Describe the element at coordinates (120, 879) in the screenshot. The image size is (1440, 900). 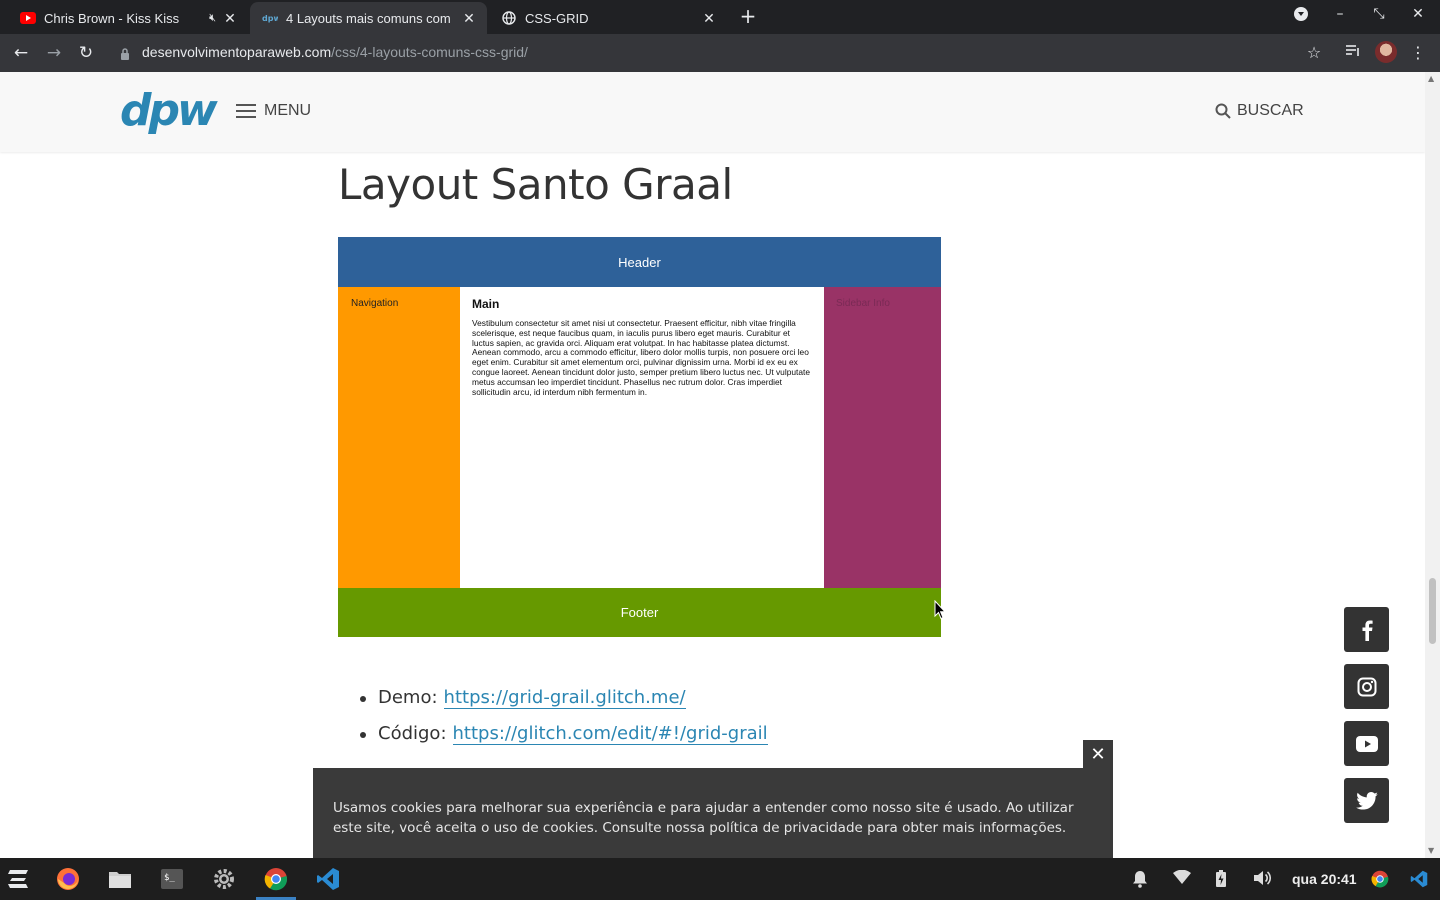
I see `files-folder-icon` at that location.